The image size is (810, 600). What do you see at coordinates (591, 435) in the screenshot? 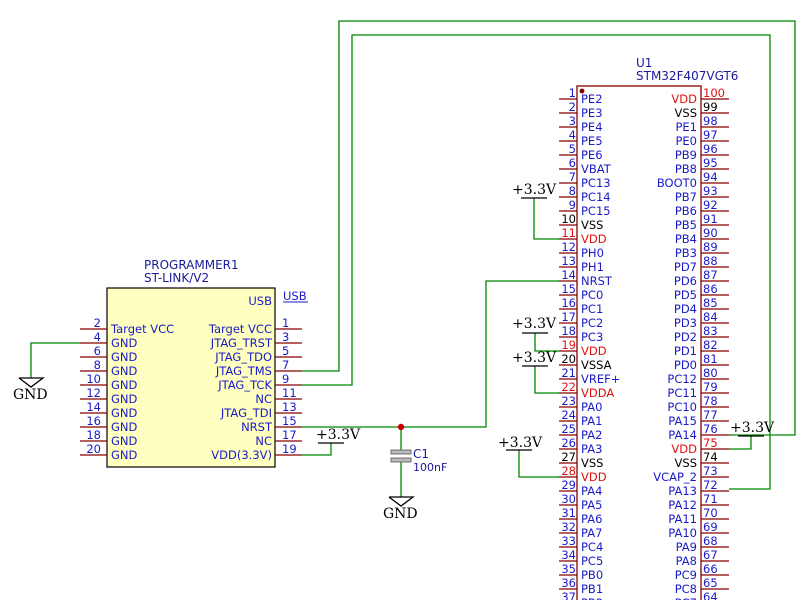
I see `pin-name: PA2` at bounding box center [591, 435].